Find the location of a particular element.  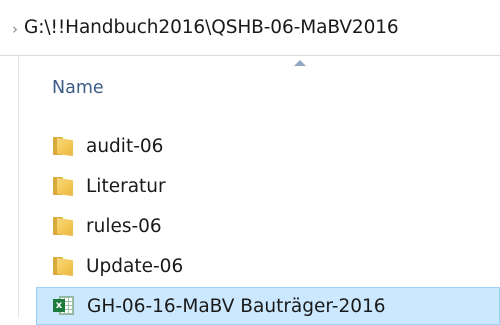

list-item-file-excel-selected: x GH-06-16-MaBV Bauträger-2016 is located at coordinates (268, 306).